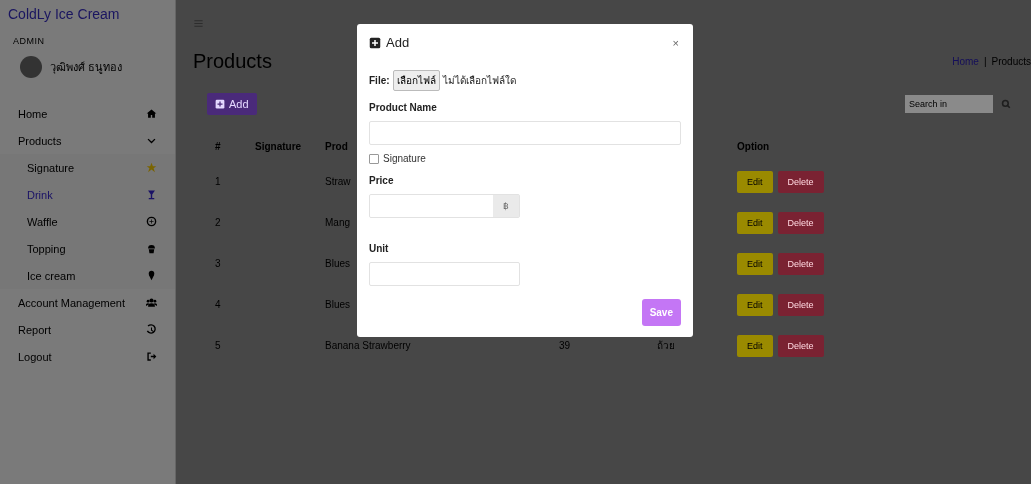 The height and width of the screenshot is (484, 1031). I want to click on table-cell: 4, so click(218, 304).